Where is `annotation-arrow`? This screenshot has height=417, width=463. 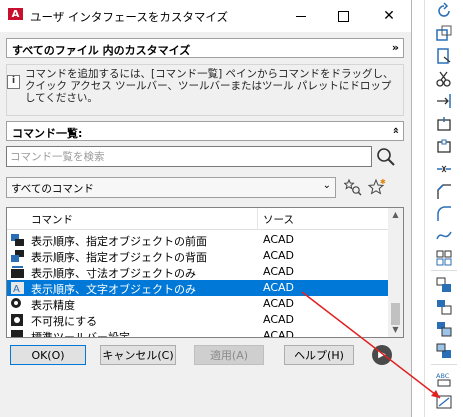
annotation-arrow is located at coordinates (371, 345).